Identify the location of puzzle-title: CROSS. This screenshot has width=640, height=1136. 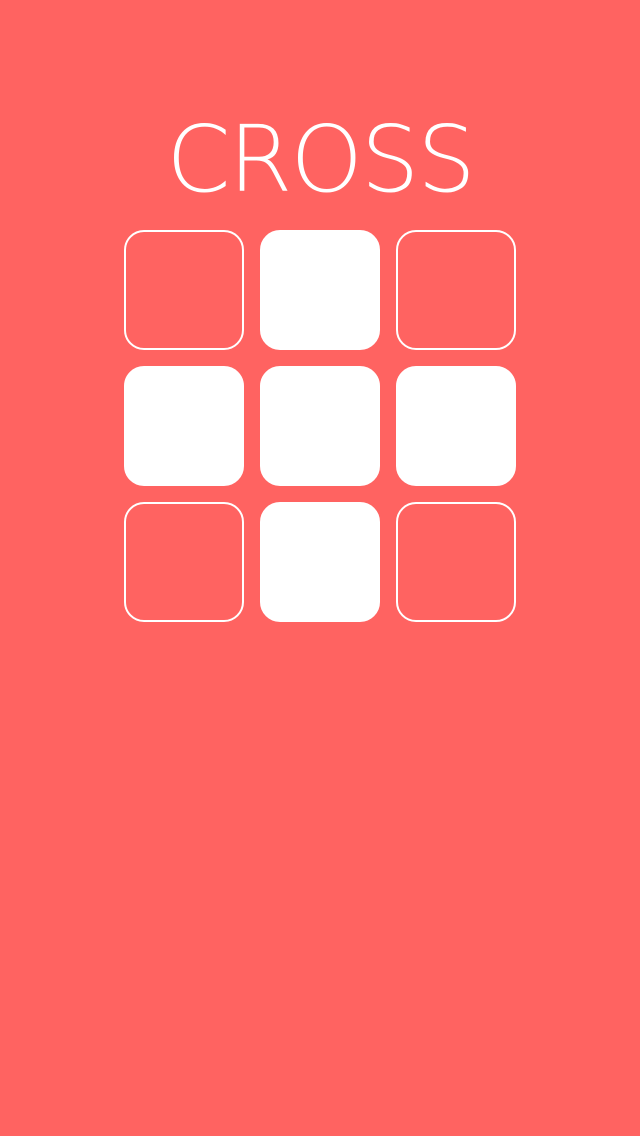
(320, 159).